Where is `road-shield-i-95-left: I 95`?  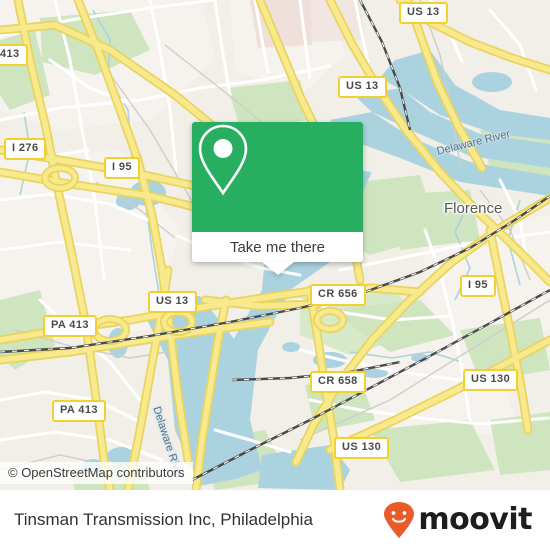
road-shield-i-95-left: I 95 is located at coordinates (122, 168).